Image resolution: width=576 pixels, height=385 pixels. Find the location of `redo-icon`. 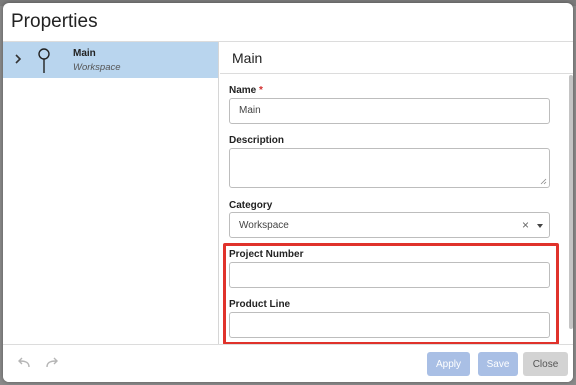

redo-icon is located at coordinates (52, 363).